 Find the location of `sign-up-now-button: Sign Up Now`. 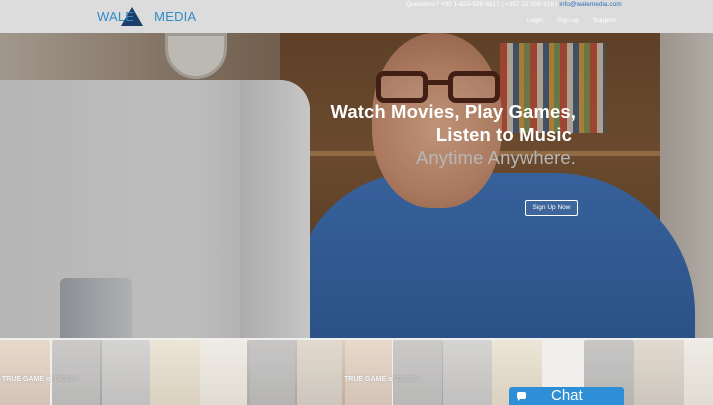

sign-up-now-button: Sign Up Now is located at coordinates (551, 208).